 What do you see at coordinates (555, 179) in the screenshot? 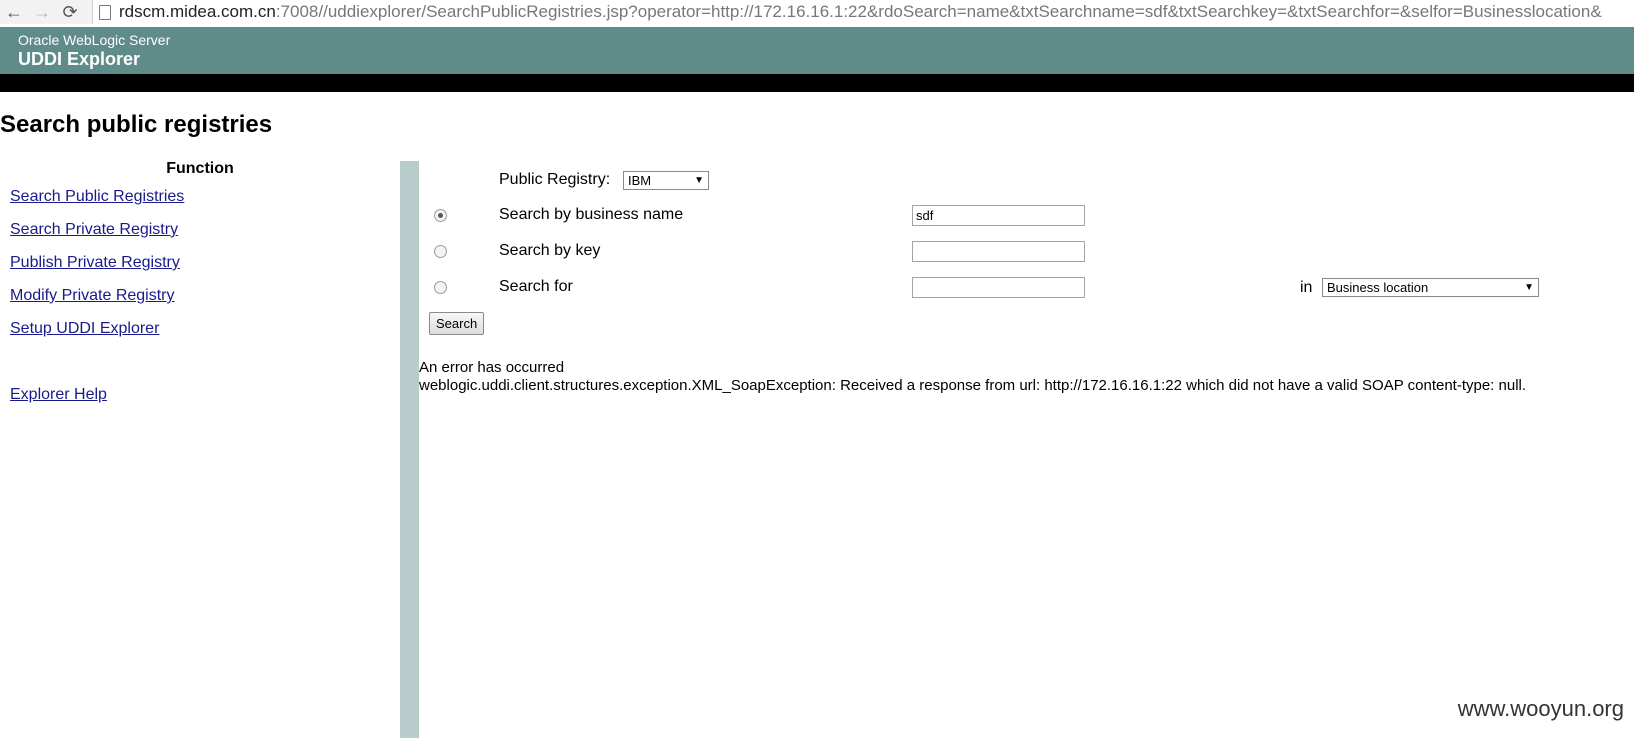
I see `public-registry-label: Public Registry:` at bounding box center [555, 179].